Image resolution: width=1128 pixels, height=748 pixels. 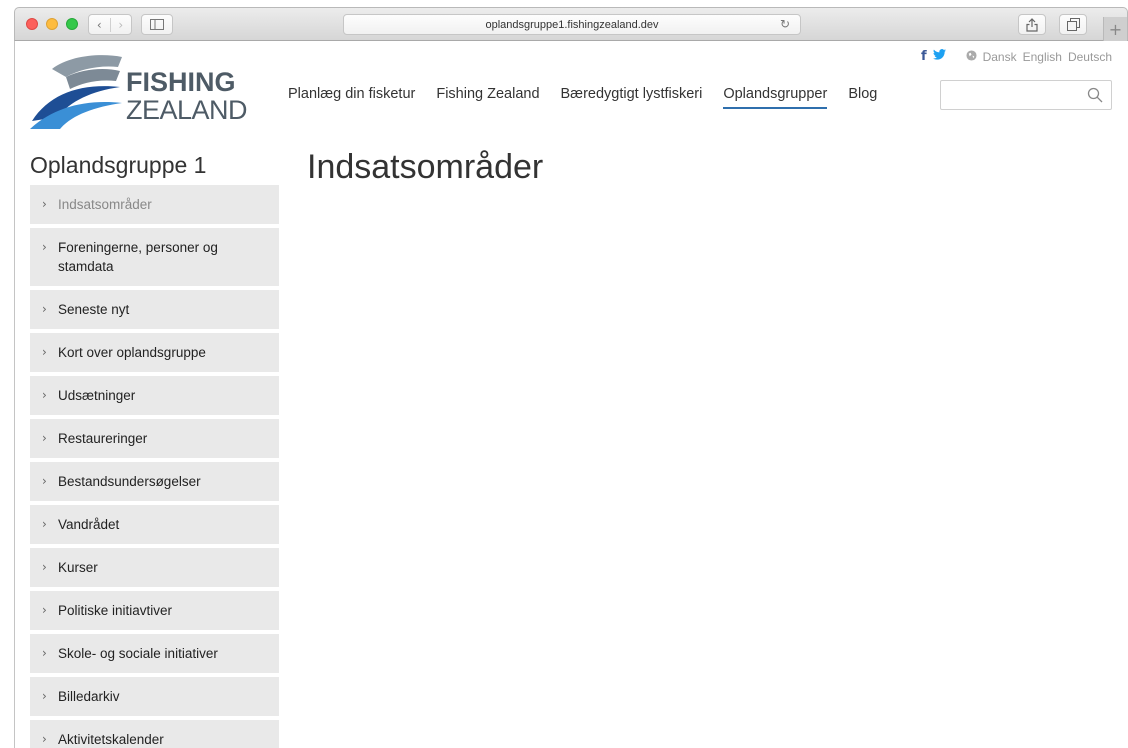 I want to click on sidebar-title: Oplandsgruppe 1, so click(x=118, y=165).